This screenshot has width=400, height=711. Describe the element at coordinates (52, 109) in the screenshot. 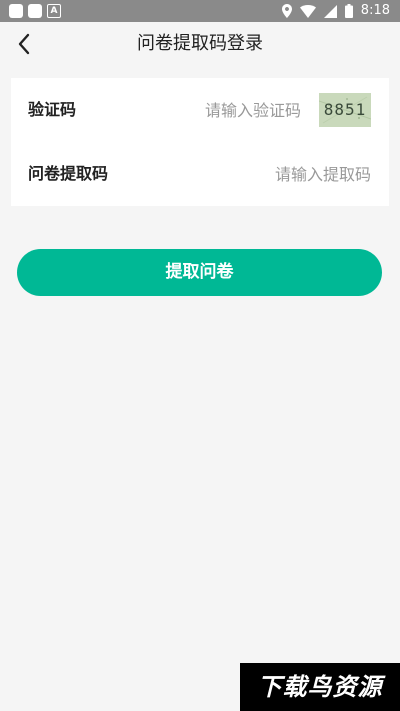

I see `captcha-label: 验证码` at that location.